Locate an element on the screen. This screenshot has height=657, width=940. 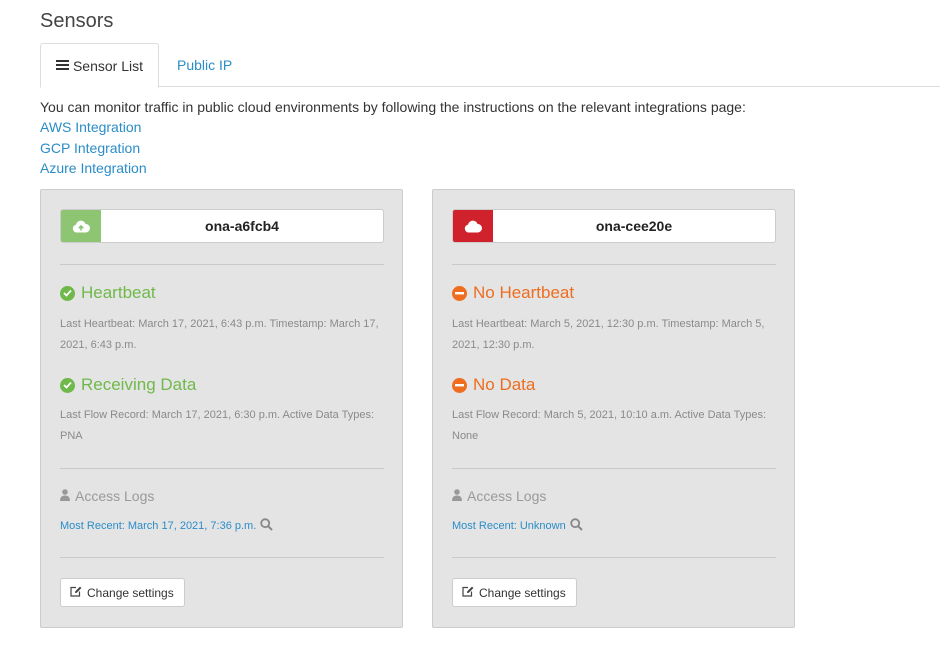
azure-integration-link: Azure Integration is located at coordinates (93, 168).